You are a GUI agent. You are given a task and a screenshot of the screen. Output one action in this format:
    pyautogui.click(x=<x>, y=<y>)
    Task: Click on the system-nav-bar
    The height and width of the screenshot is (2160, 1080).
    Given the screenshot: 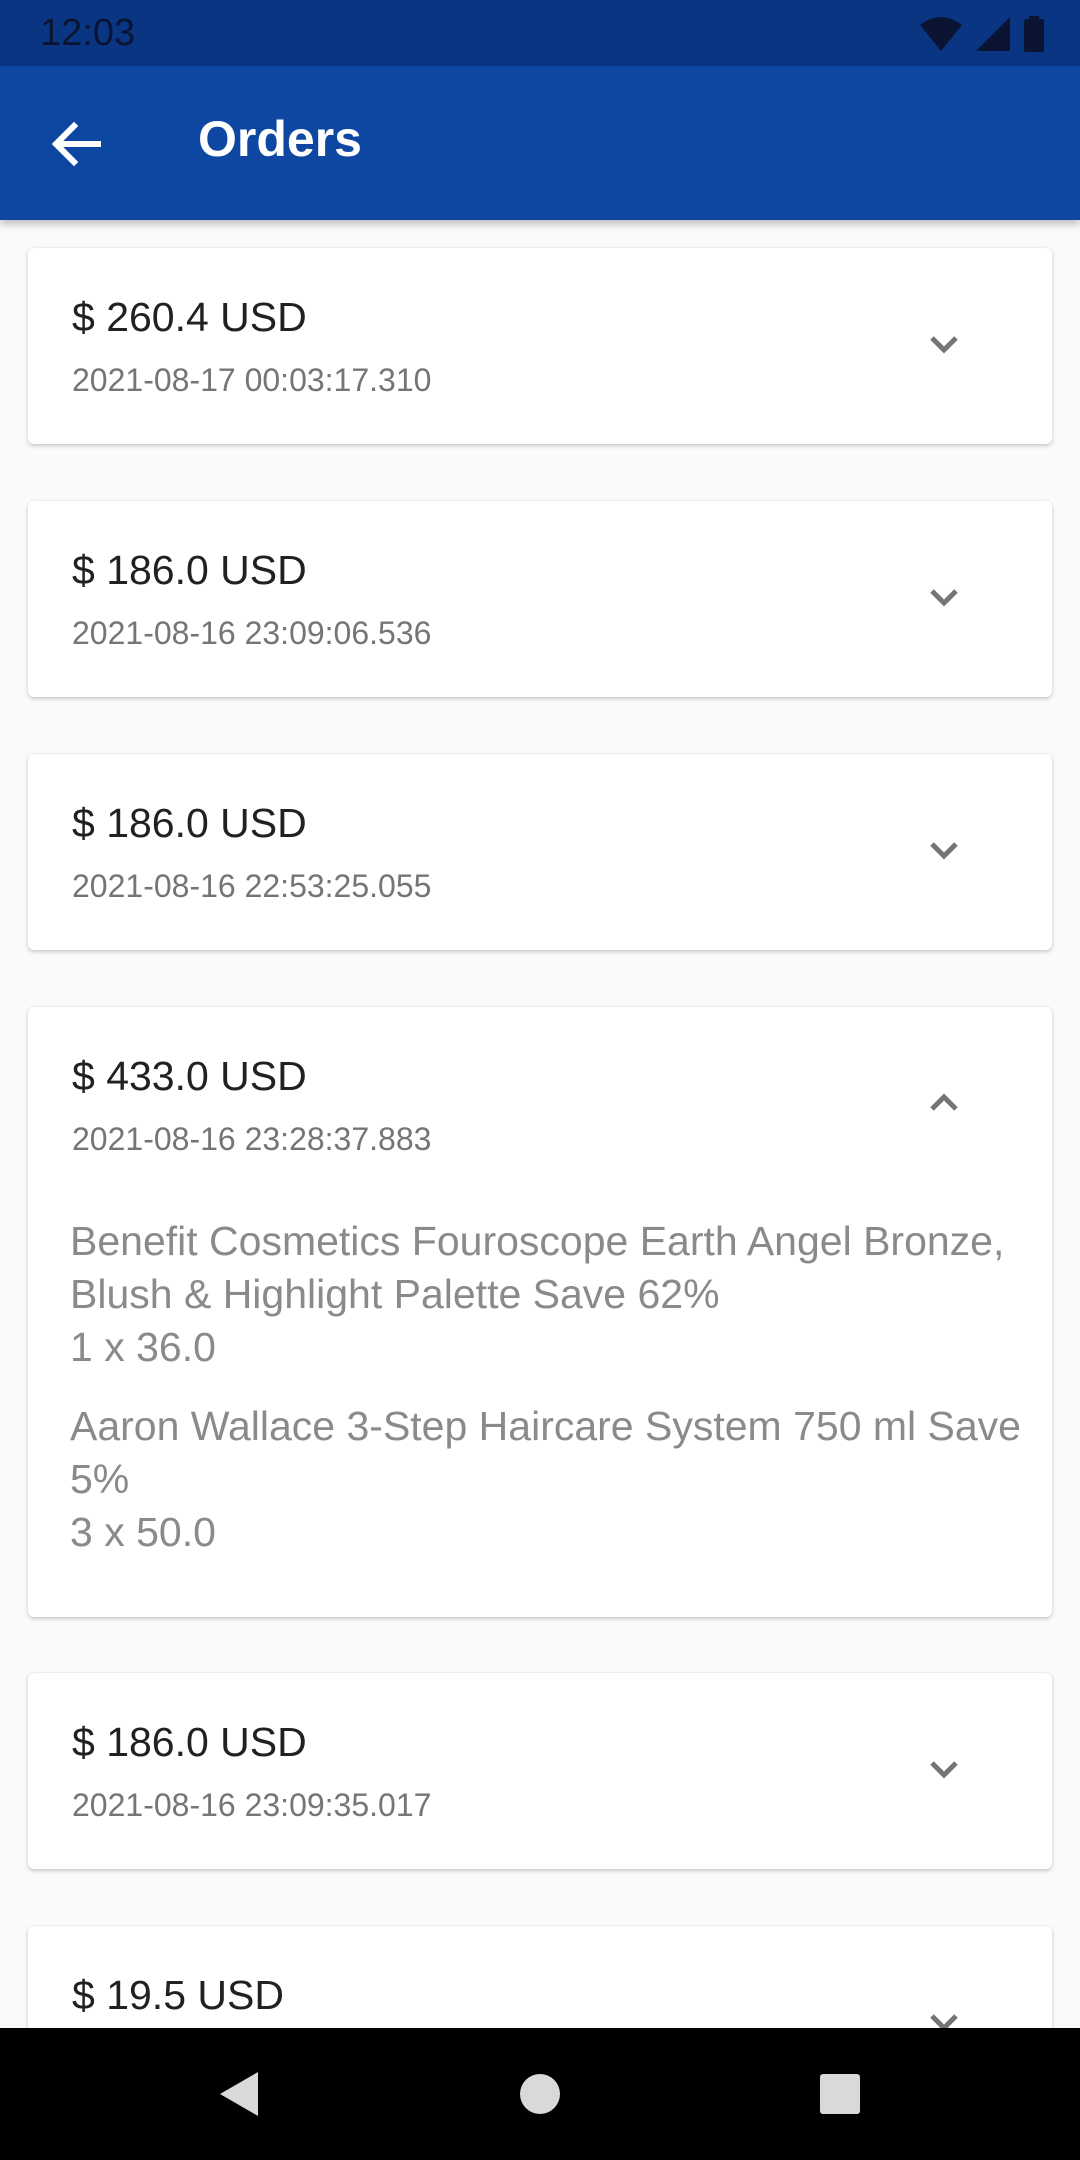 What is the action you would take?
    pyautogui.click(x=540, y=2094)
    